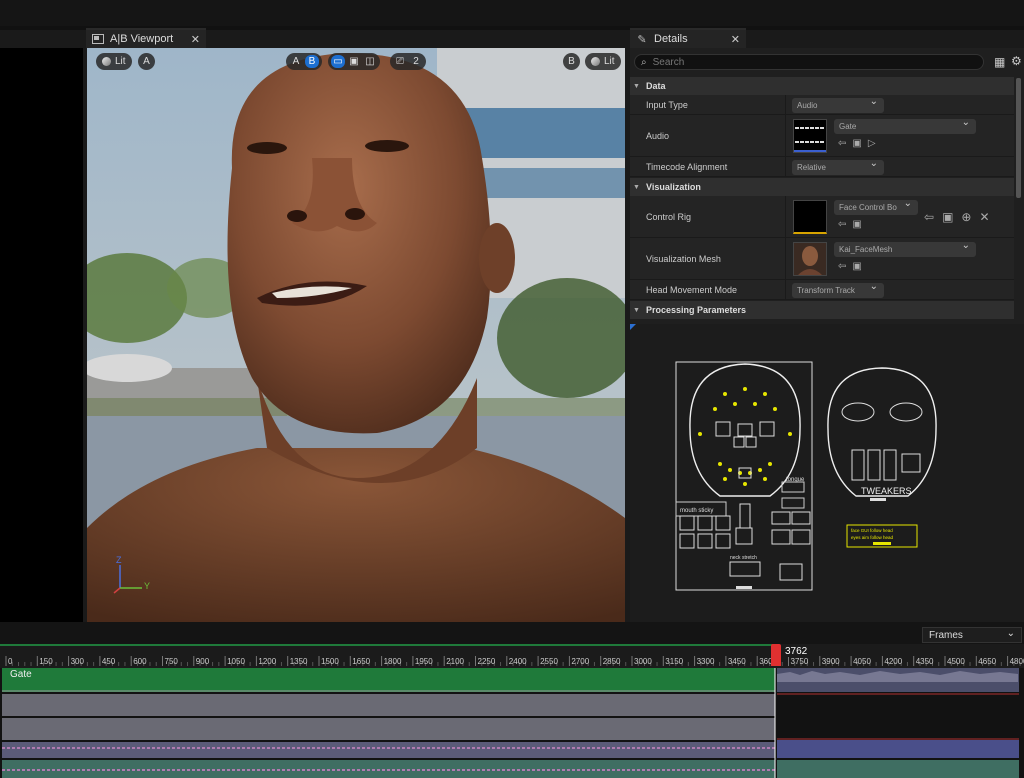 This screenshot has height=778, width=1024. Describe the element at coordinates (603, 61) in the screenshot. I see `view-mode-right: Lit` at that location.